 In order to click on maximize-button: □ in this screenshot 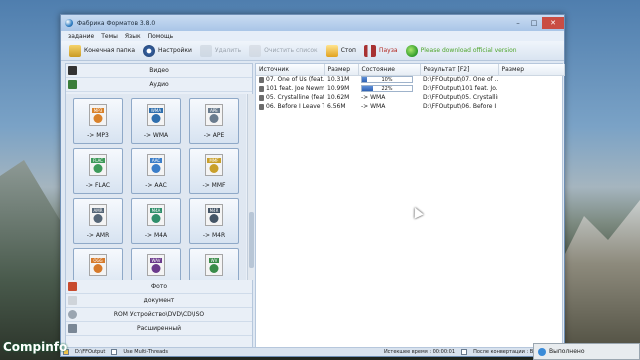, I will do `click(534, 23)`.